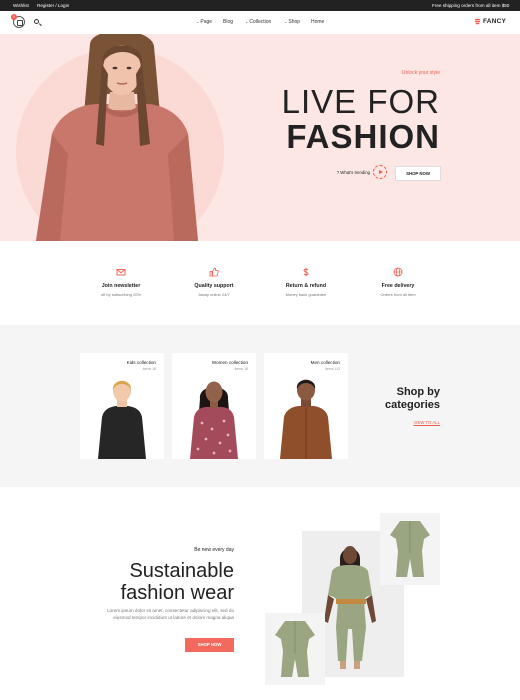  Describe the element at coordinates (398, 272) in the screenshot. I see `globe-icon` at that location.